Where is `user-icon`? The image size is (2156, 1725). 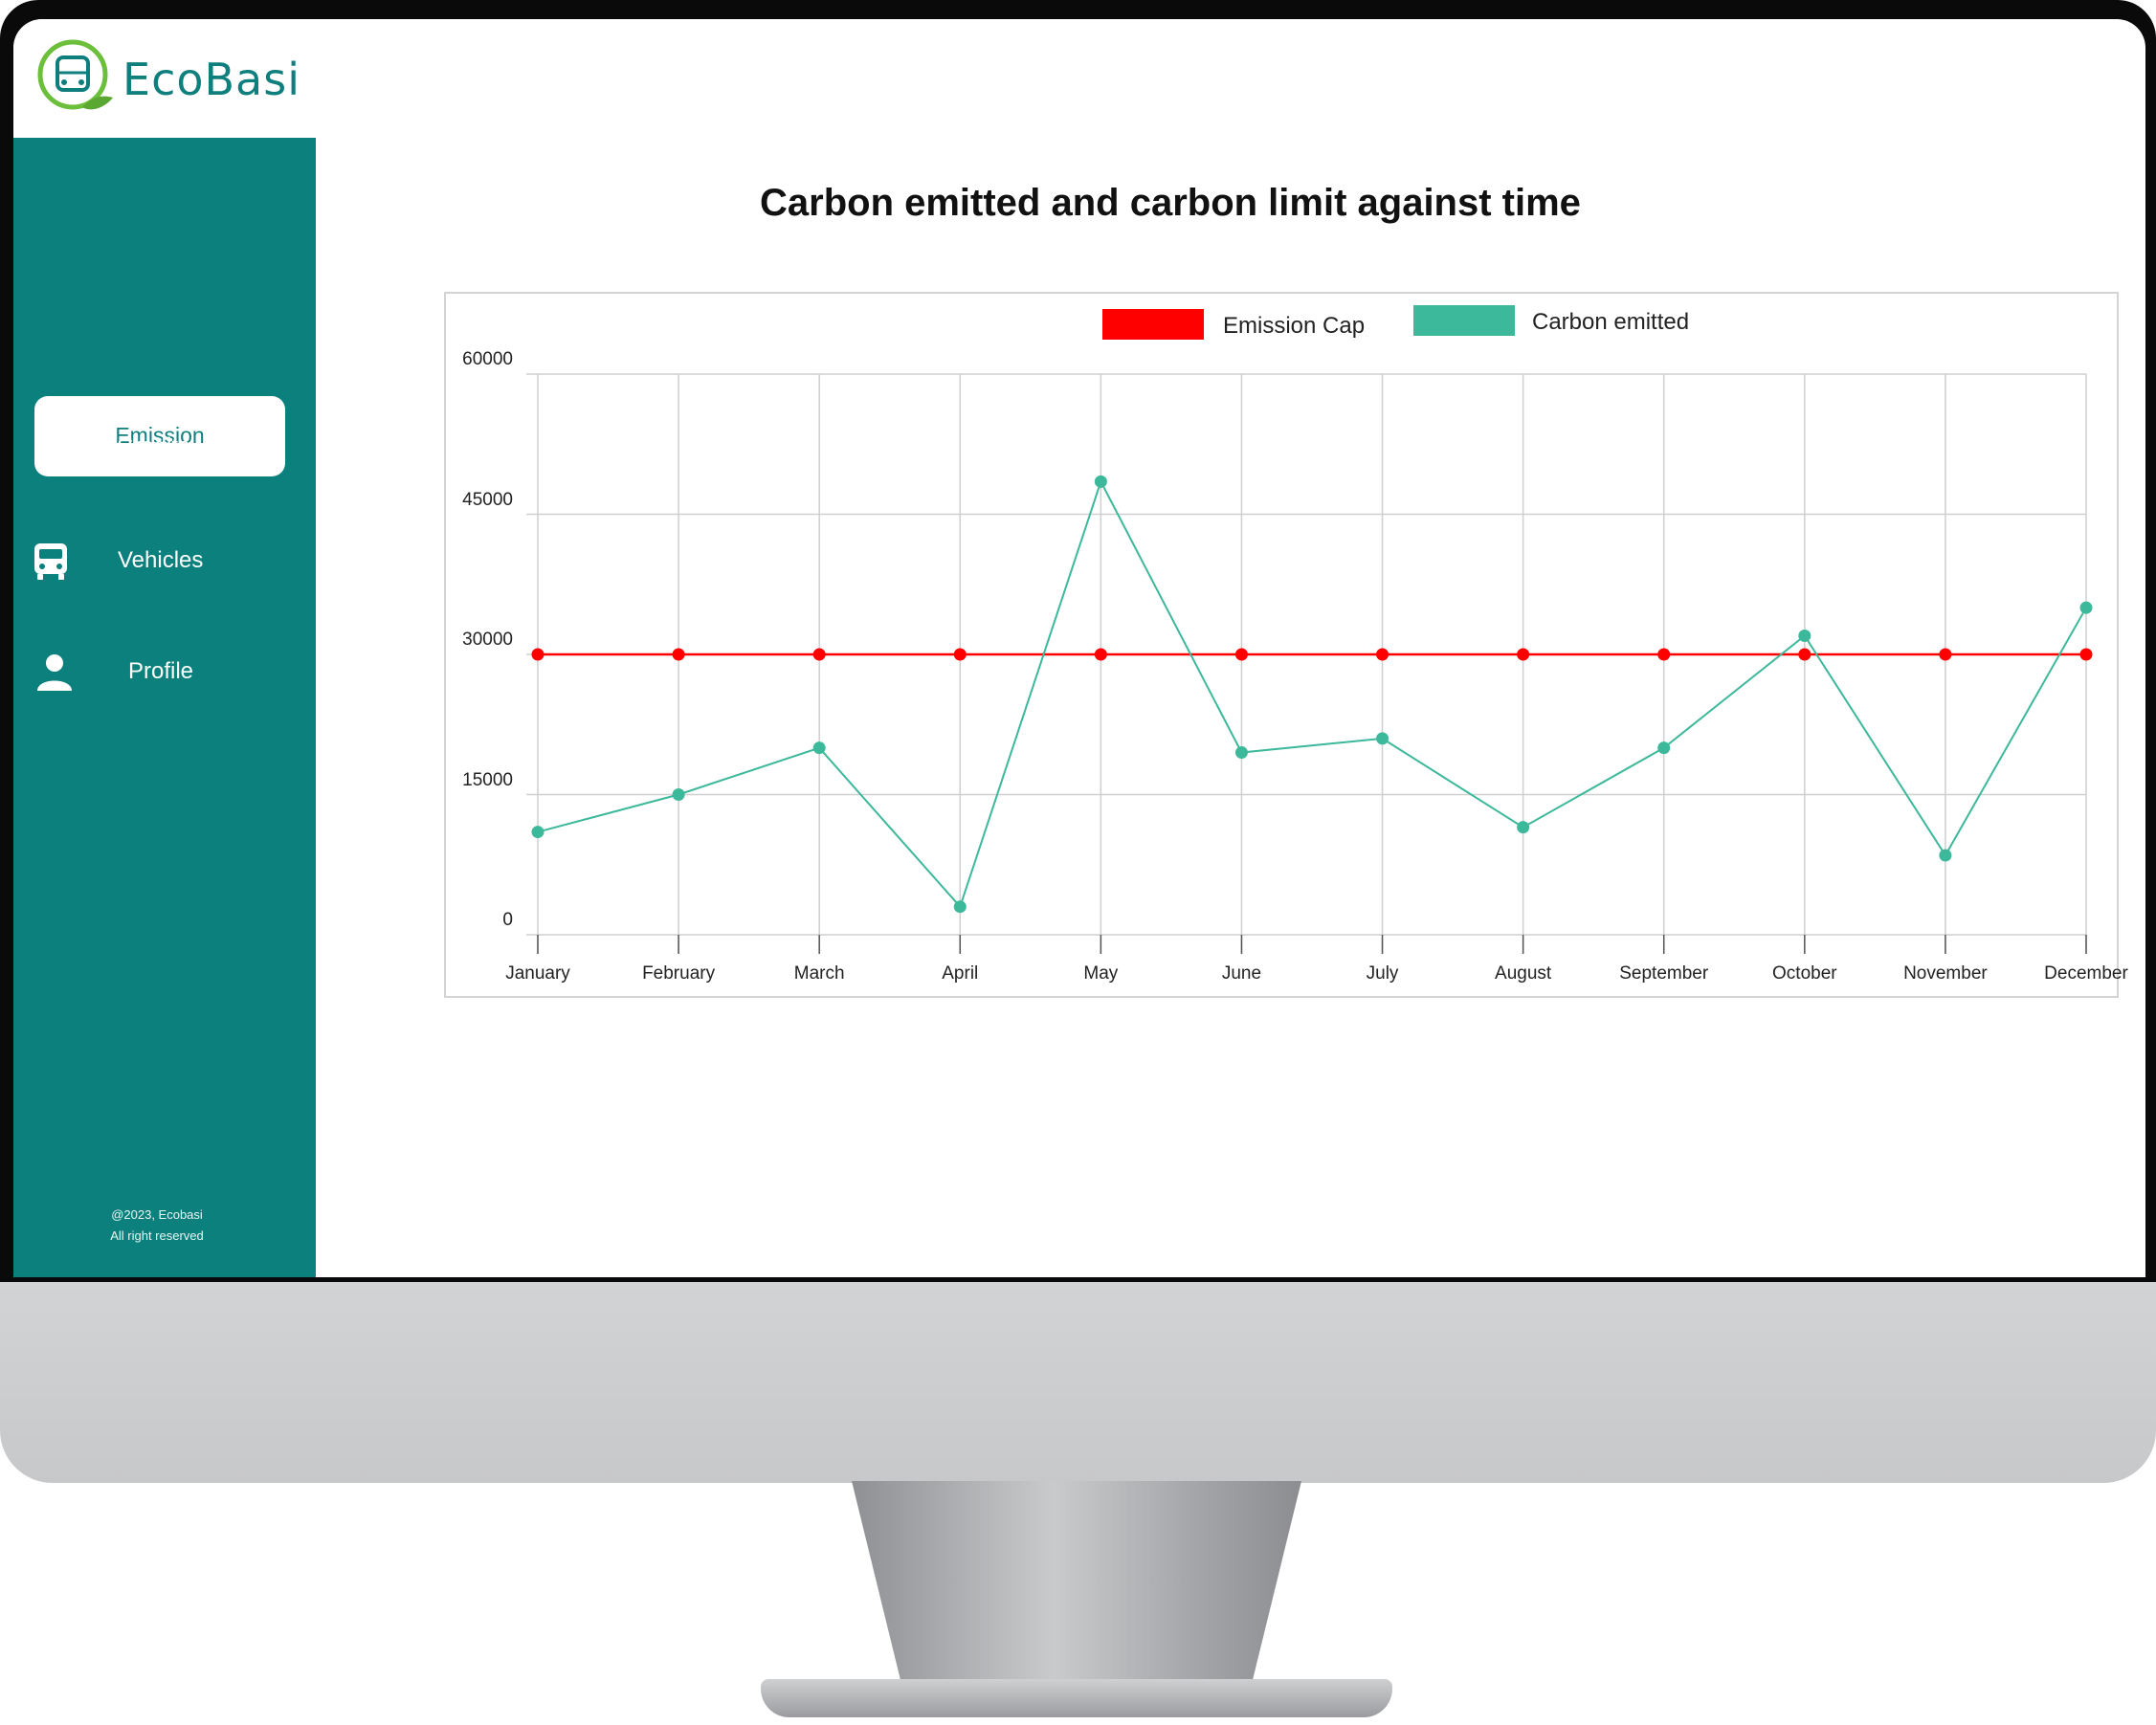 user-icon is located at coordinates (54, 673).